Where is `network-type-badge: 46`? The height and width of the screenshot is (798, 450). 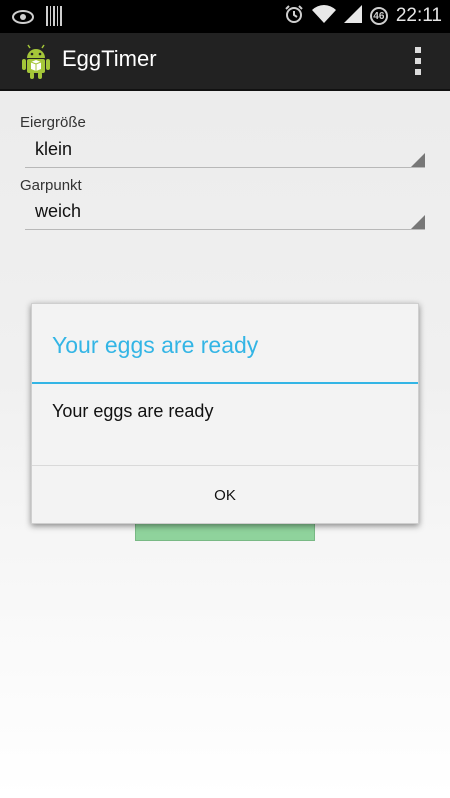 network-type-badge: 46 is located at coordinates (378, 16).